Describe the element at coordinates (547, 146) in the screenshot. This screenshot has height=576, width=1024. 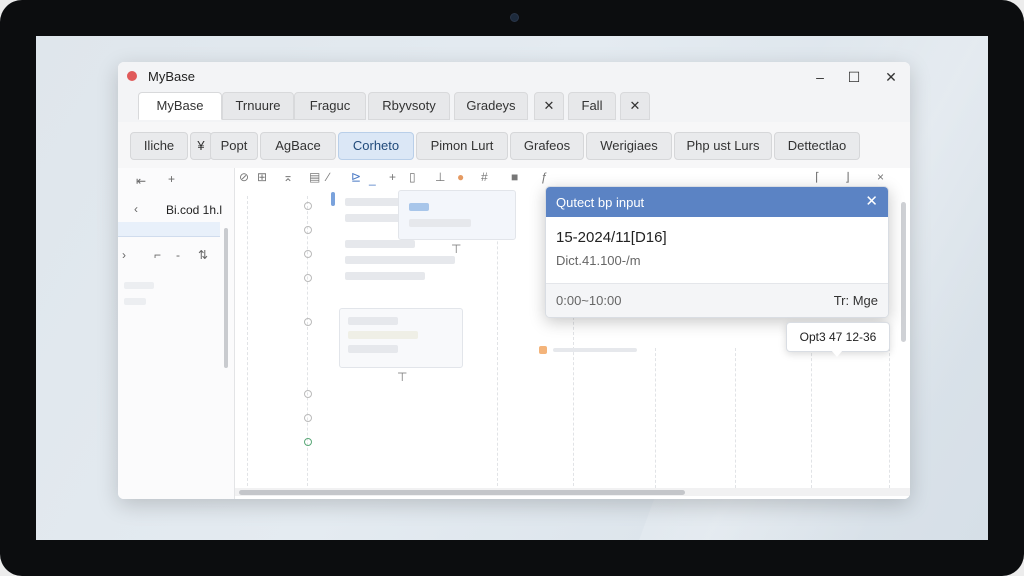
I see `toolbar-button-grafeos: Grafeos` at that location.